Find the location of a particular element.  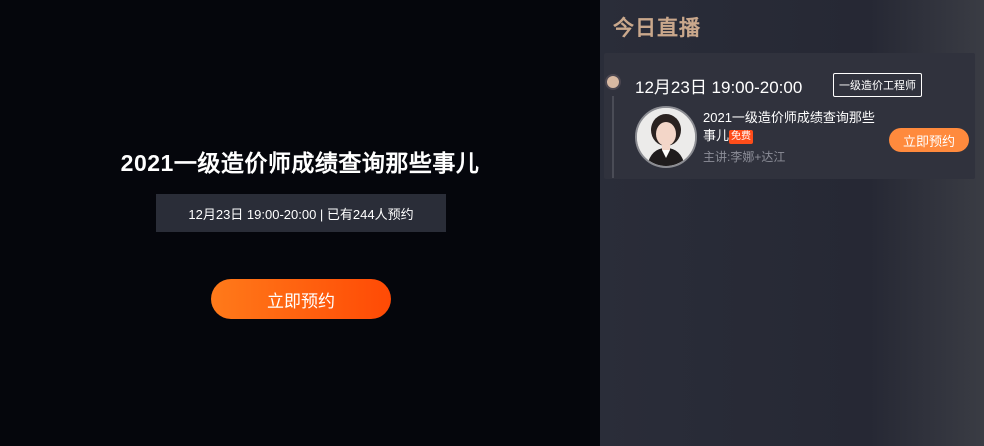

reserve-button: 立即预约 is located at coordinates (301, 299).